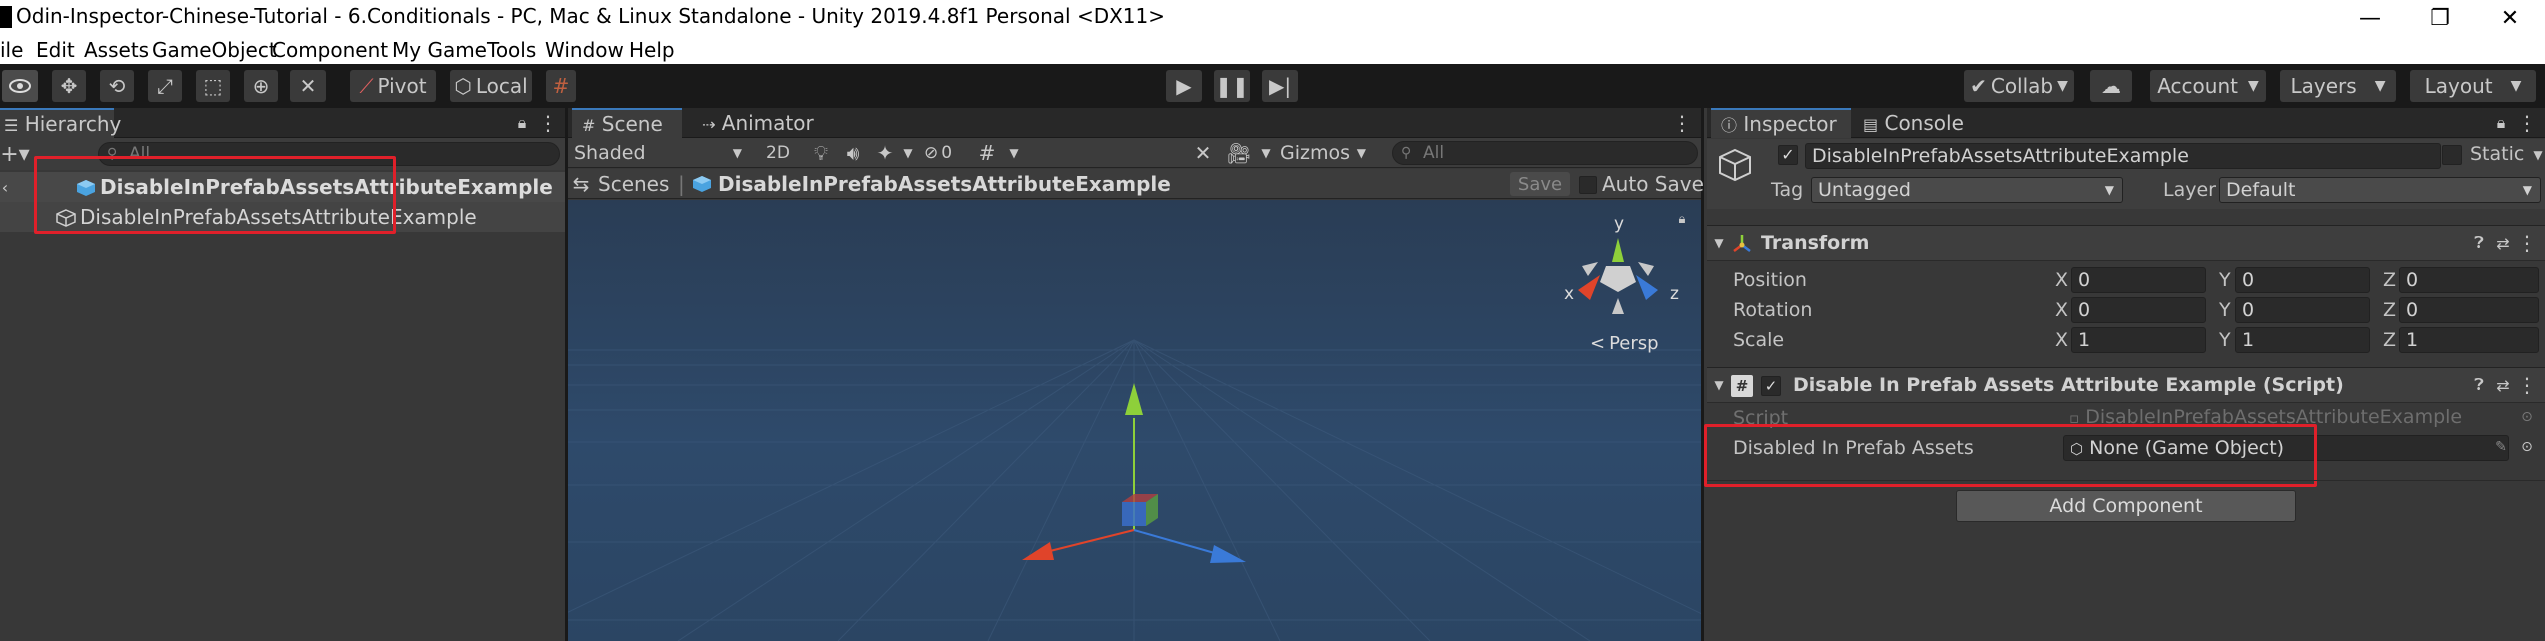 This screenshot has height=641, width=2545. What do you see at coordinates (330, 50) in the screenshot?
I see `menu-component: Component` at bounding box center [330, 50].